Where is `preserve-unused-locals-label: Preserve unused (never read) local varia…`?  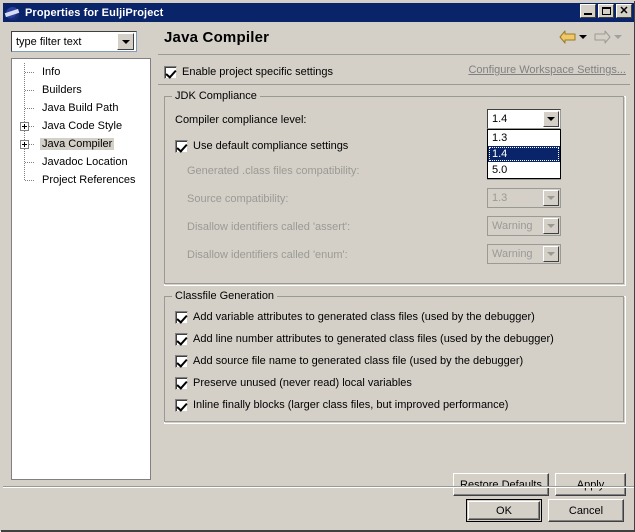
preserve-unused-locals-label: Preserve unused (never read) local varia… is located at coordinates (302, 383).